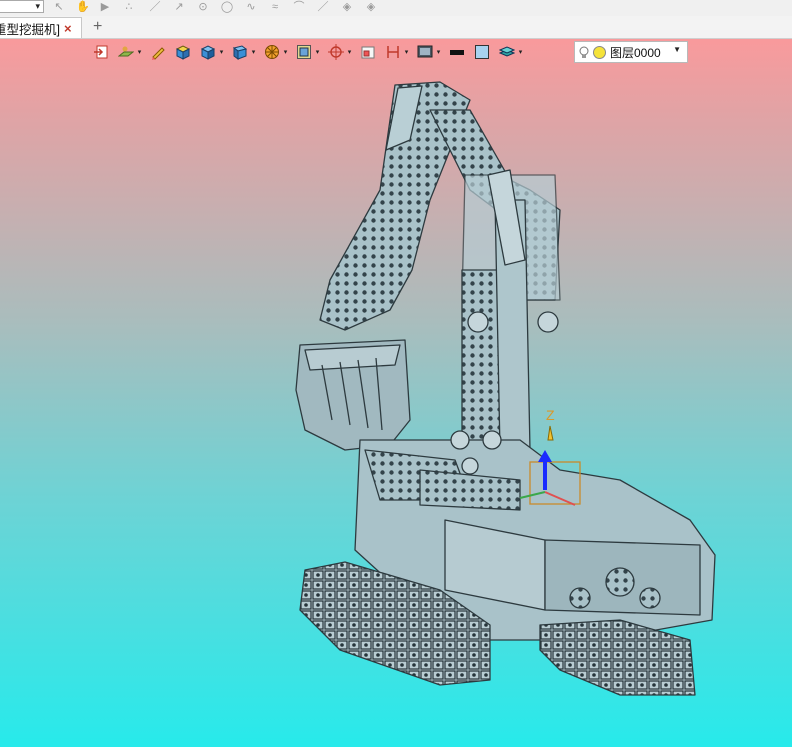  Describe the element at coordinates (275, 7) in the screenshot. I see `spline-icon: ≈` at that location.